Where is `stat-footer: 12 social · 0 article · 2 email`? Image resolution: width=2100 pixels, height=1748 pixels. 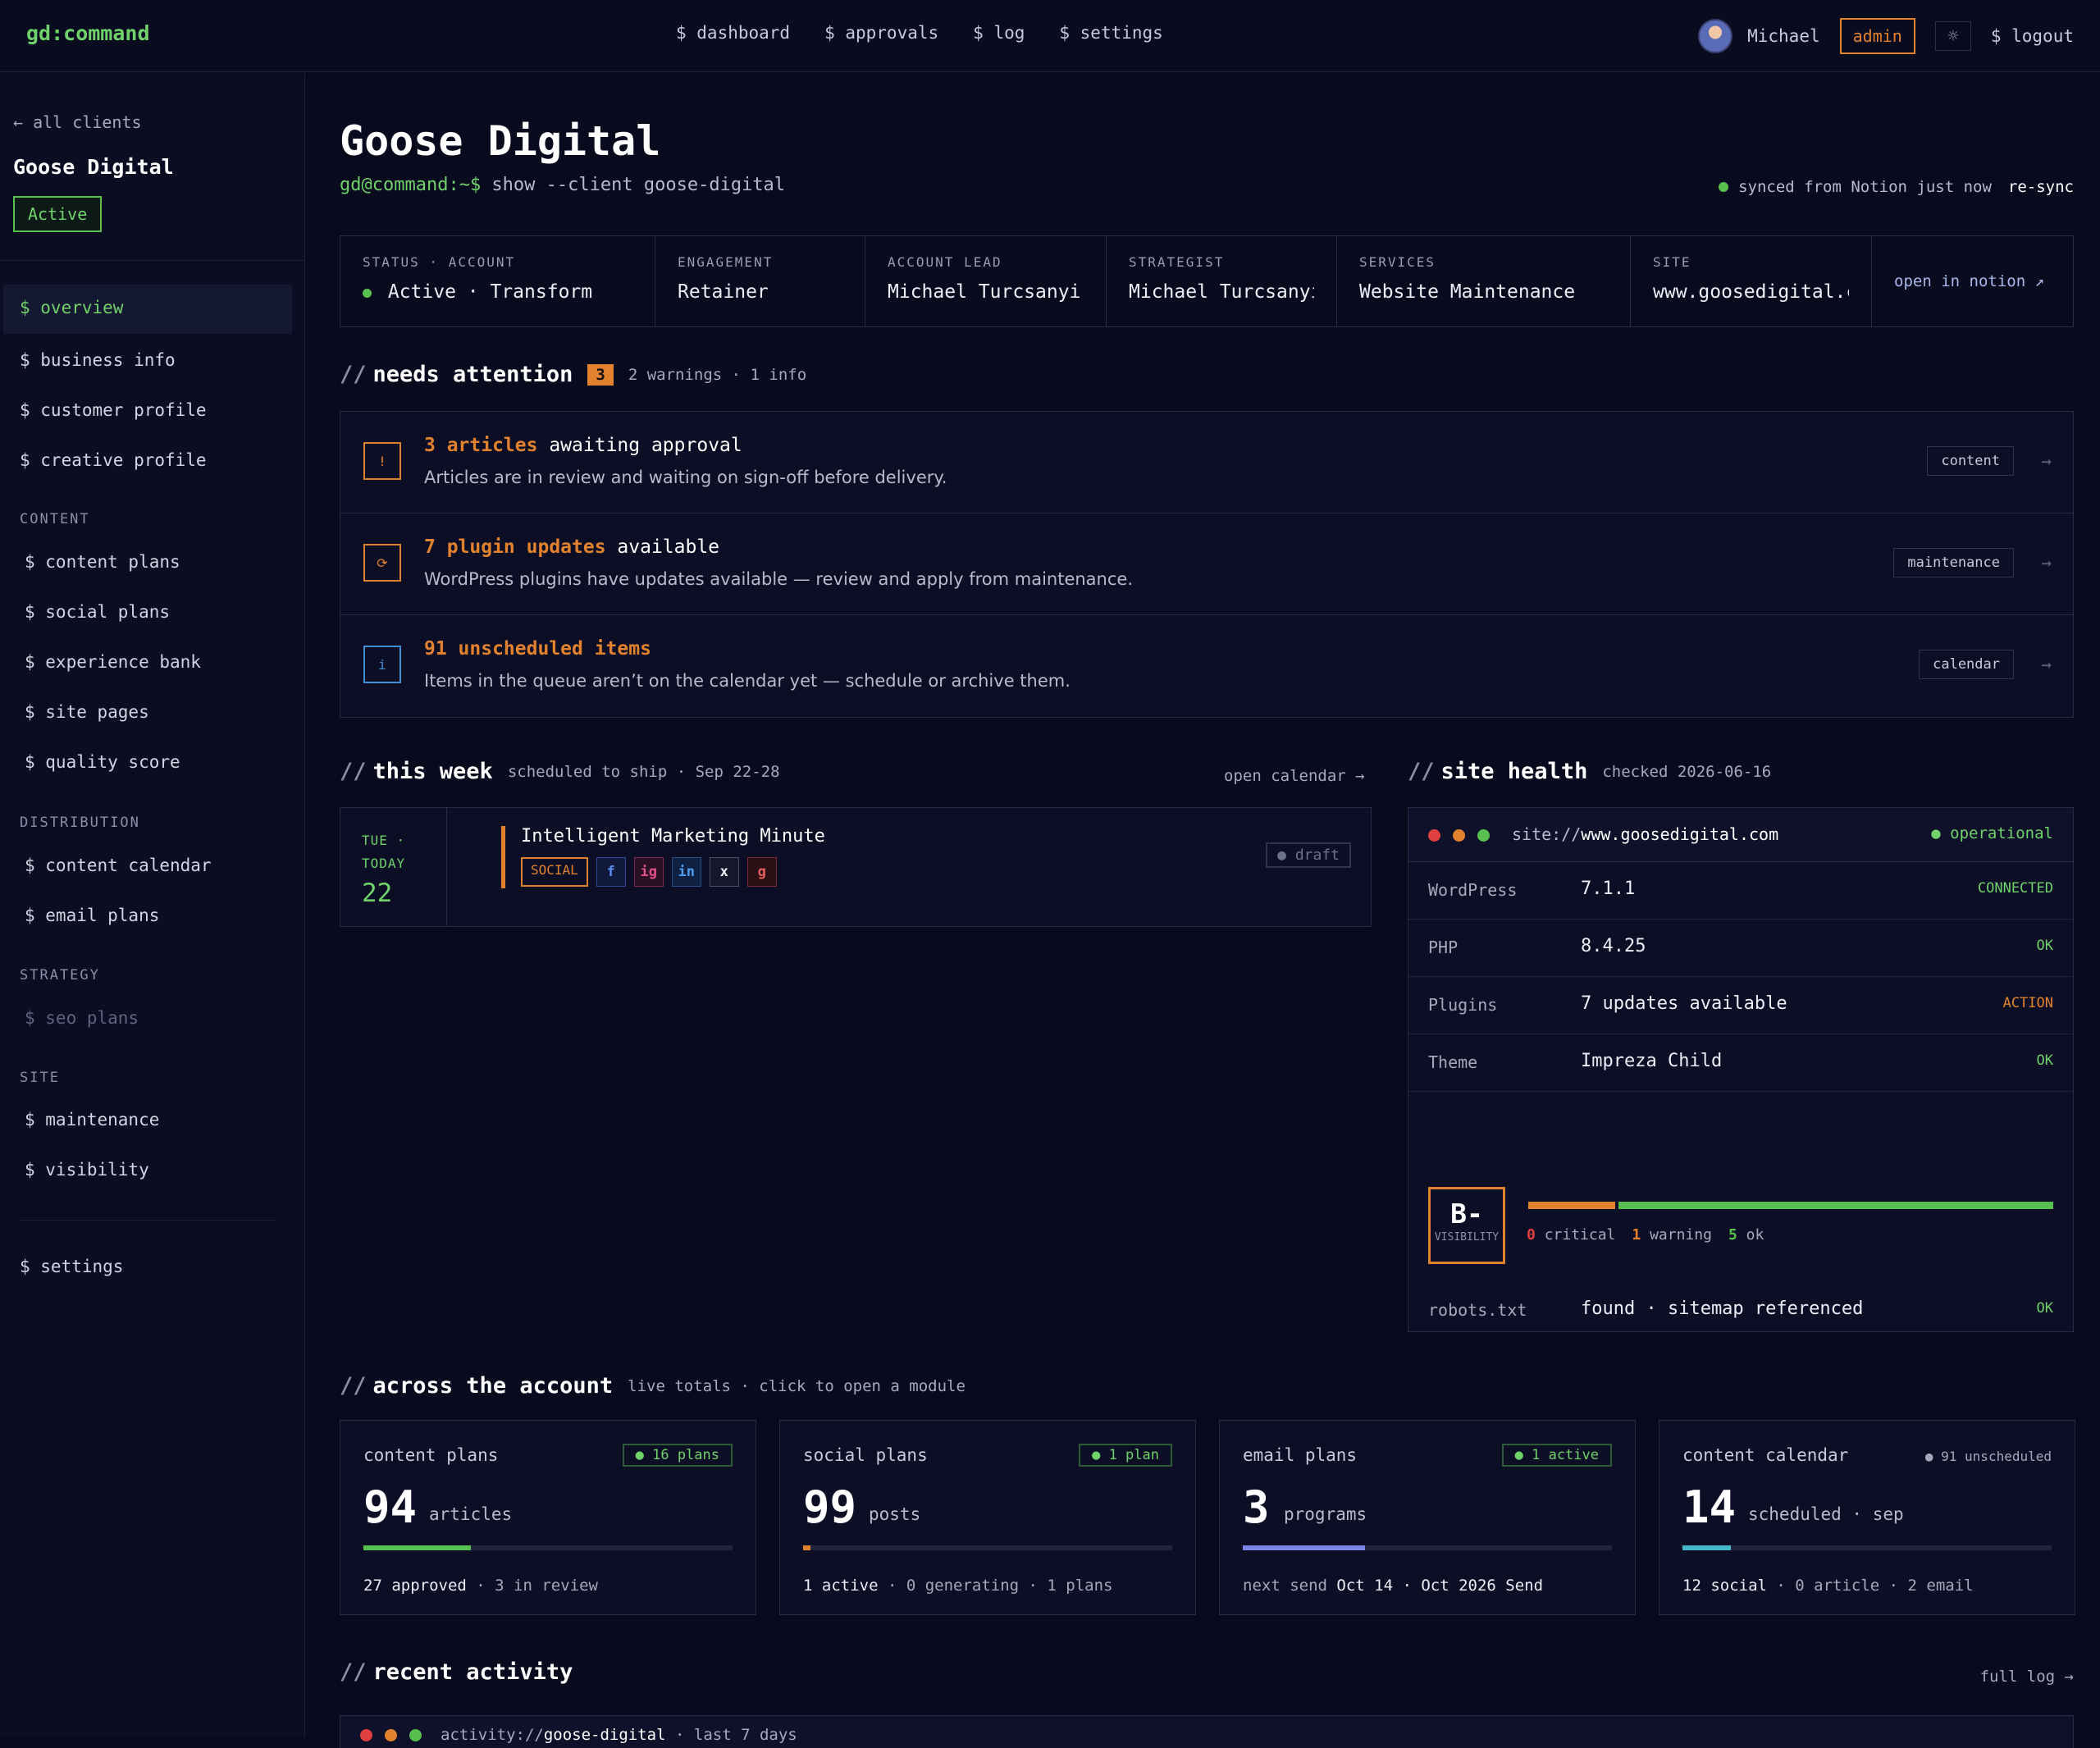 stat-footer: 12 social · 0 article · 2 email is located at coordinates (1828, 1586).